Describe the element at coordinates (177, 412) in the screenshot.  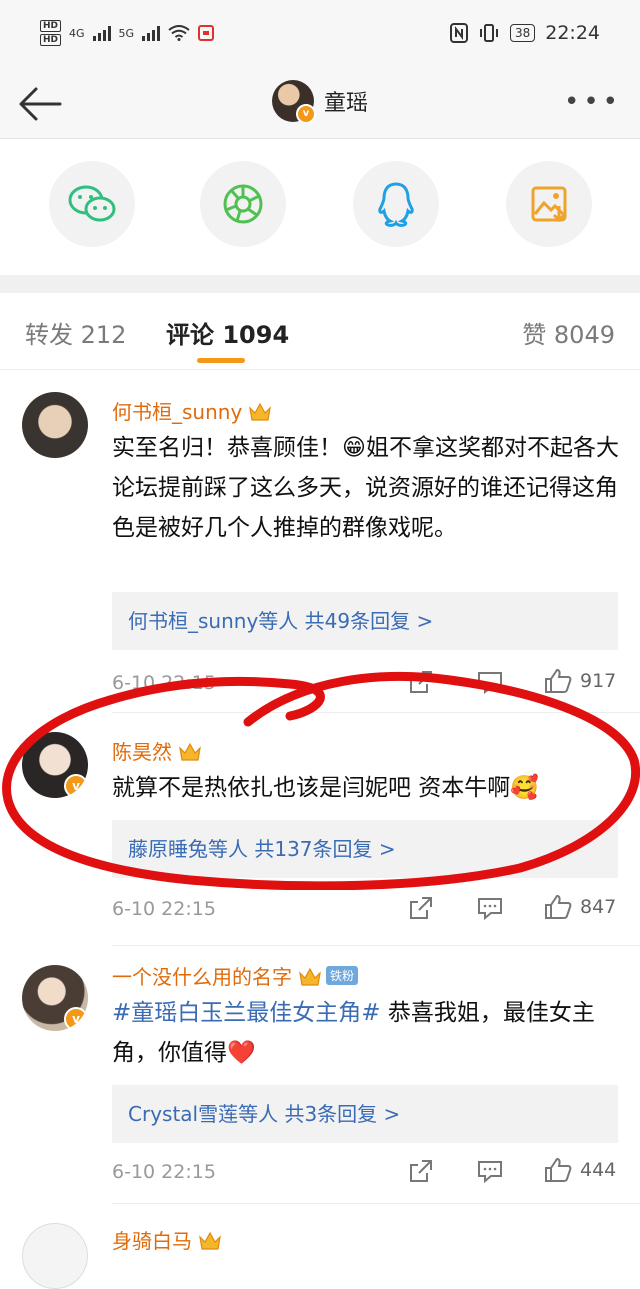
I see `username-text: 何书桓_sunny` at that location.